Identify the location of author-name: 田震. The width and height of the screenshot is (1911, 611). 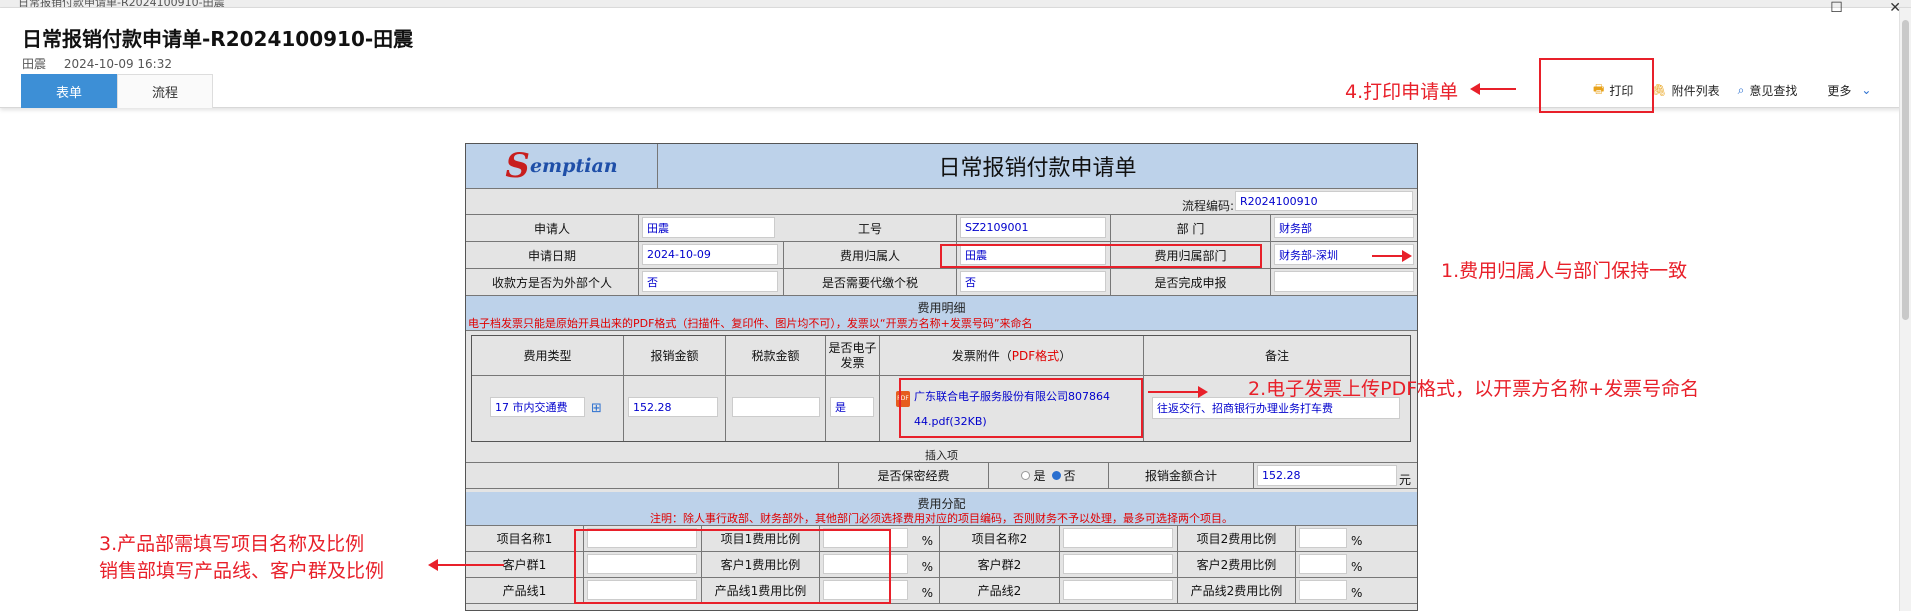
(34, 64).